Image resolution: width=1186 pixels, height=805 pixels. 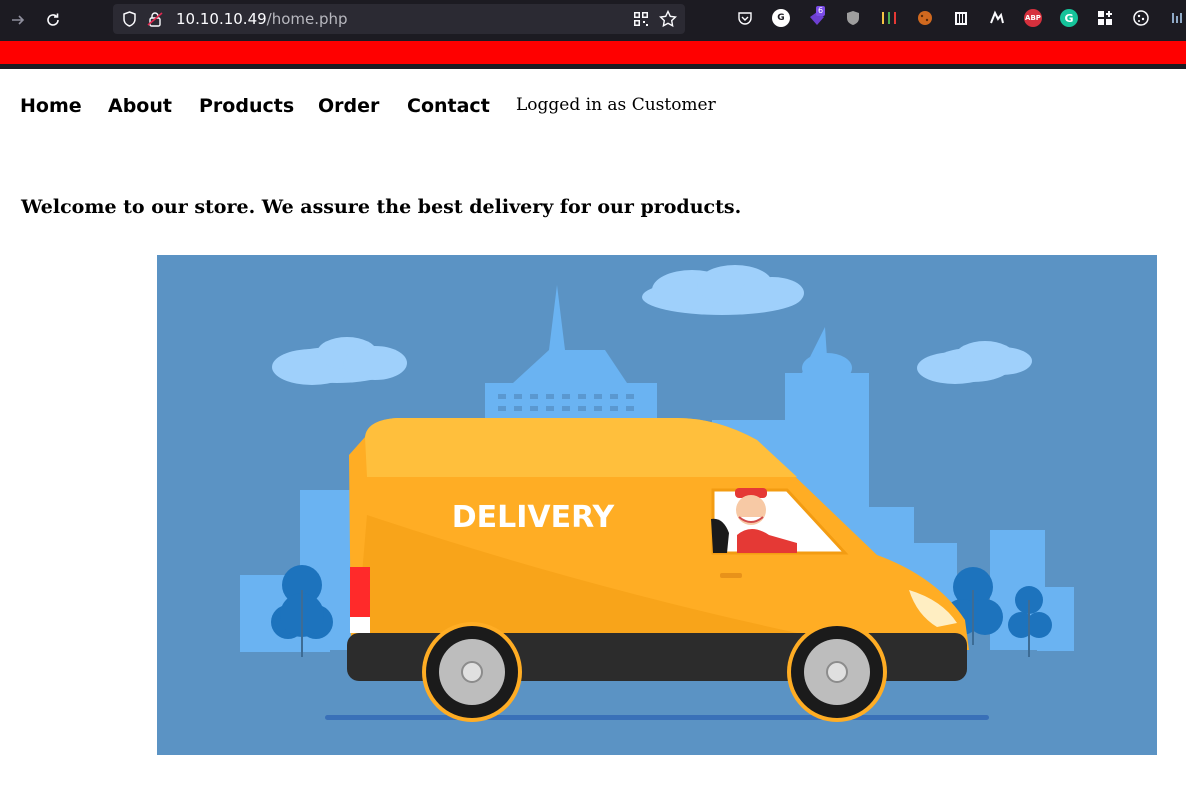 I want to click on forward-icon, so click(x=18, y=20).